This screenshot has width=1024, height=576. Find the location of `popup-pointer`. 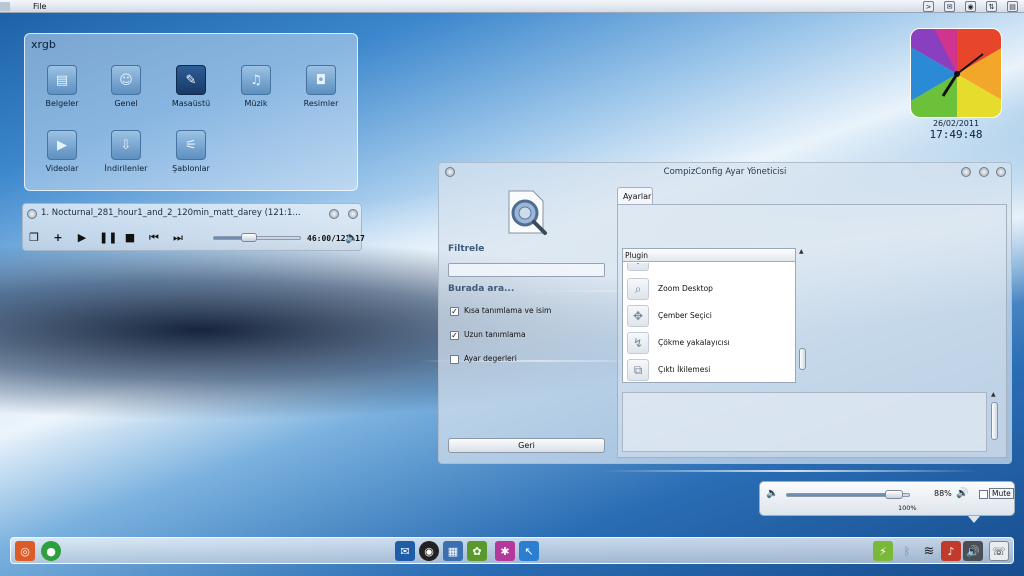

popup-pointer is located at coordinates (974, 519).